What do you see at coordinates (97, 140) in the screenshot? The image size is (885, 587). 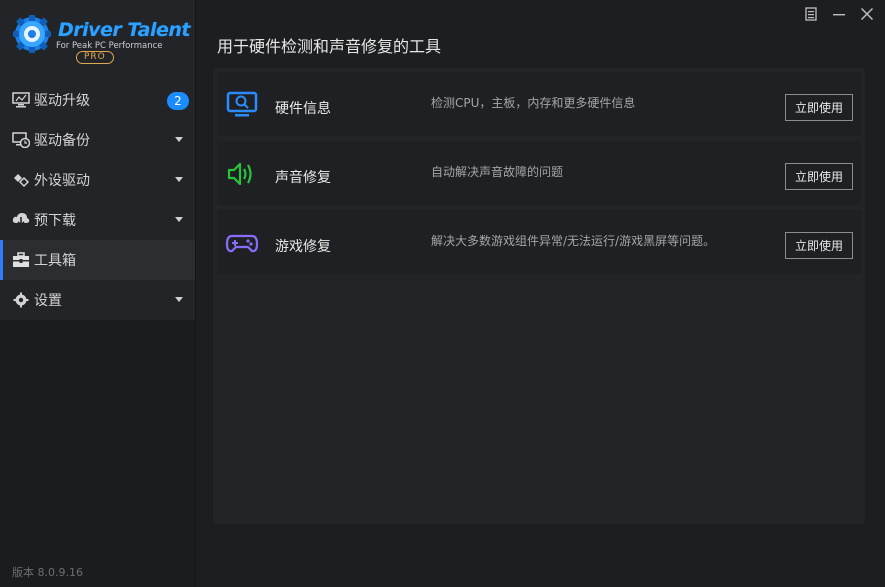 I see `sidebar-item-driver-backup: 驱动备份` at bounding box center [97, 140].